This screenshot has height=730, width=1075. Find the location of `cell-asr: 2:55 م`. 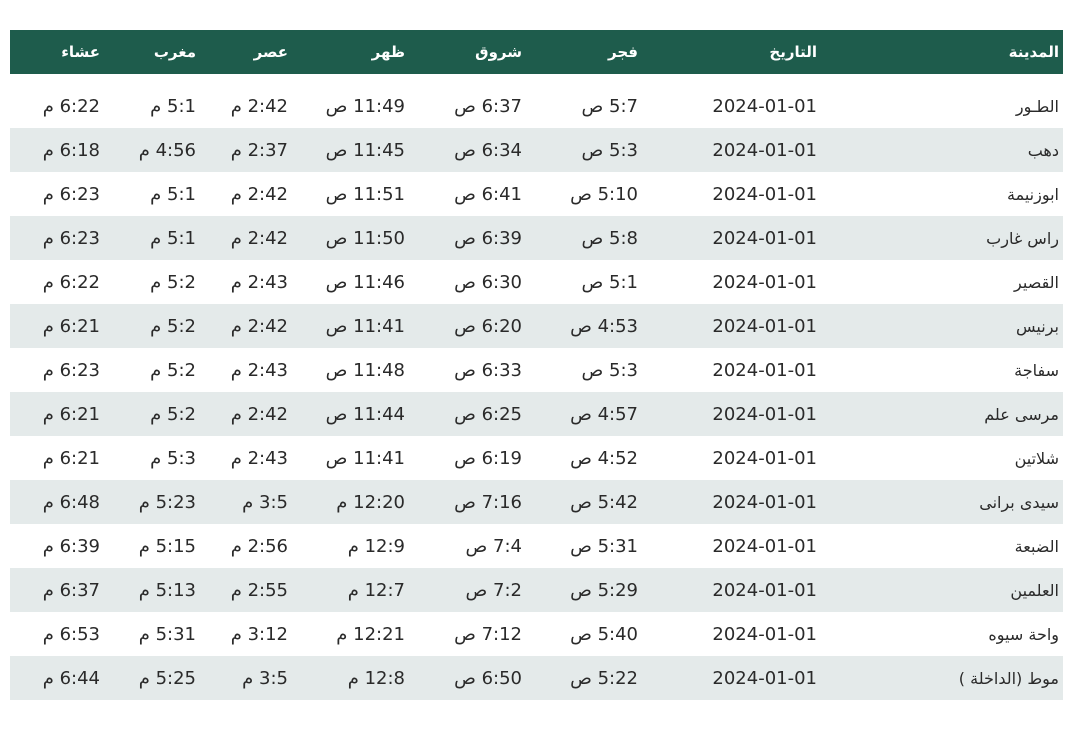

cell-asr: 2:55 م is located at coordinates (246, 590).